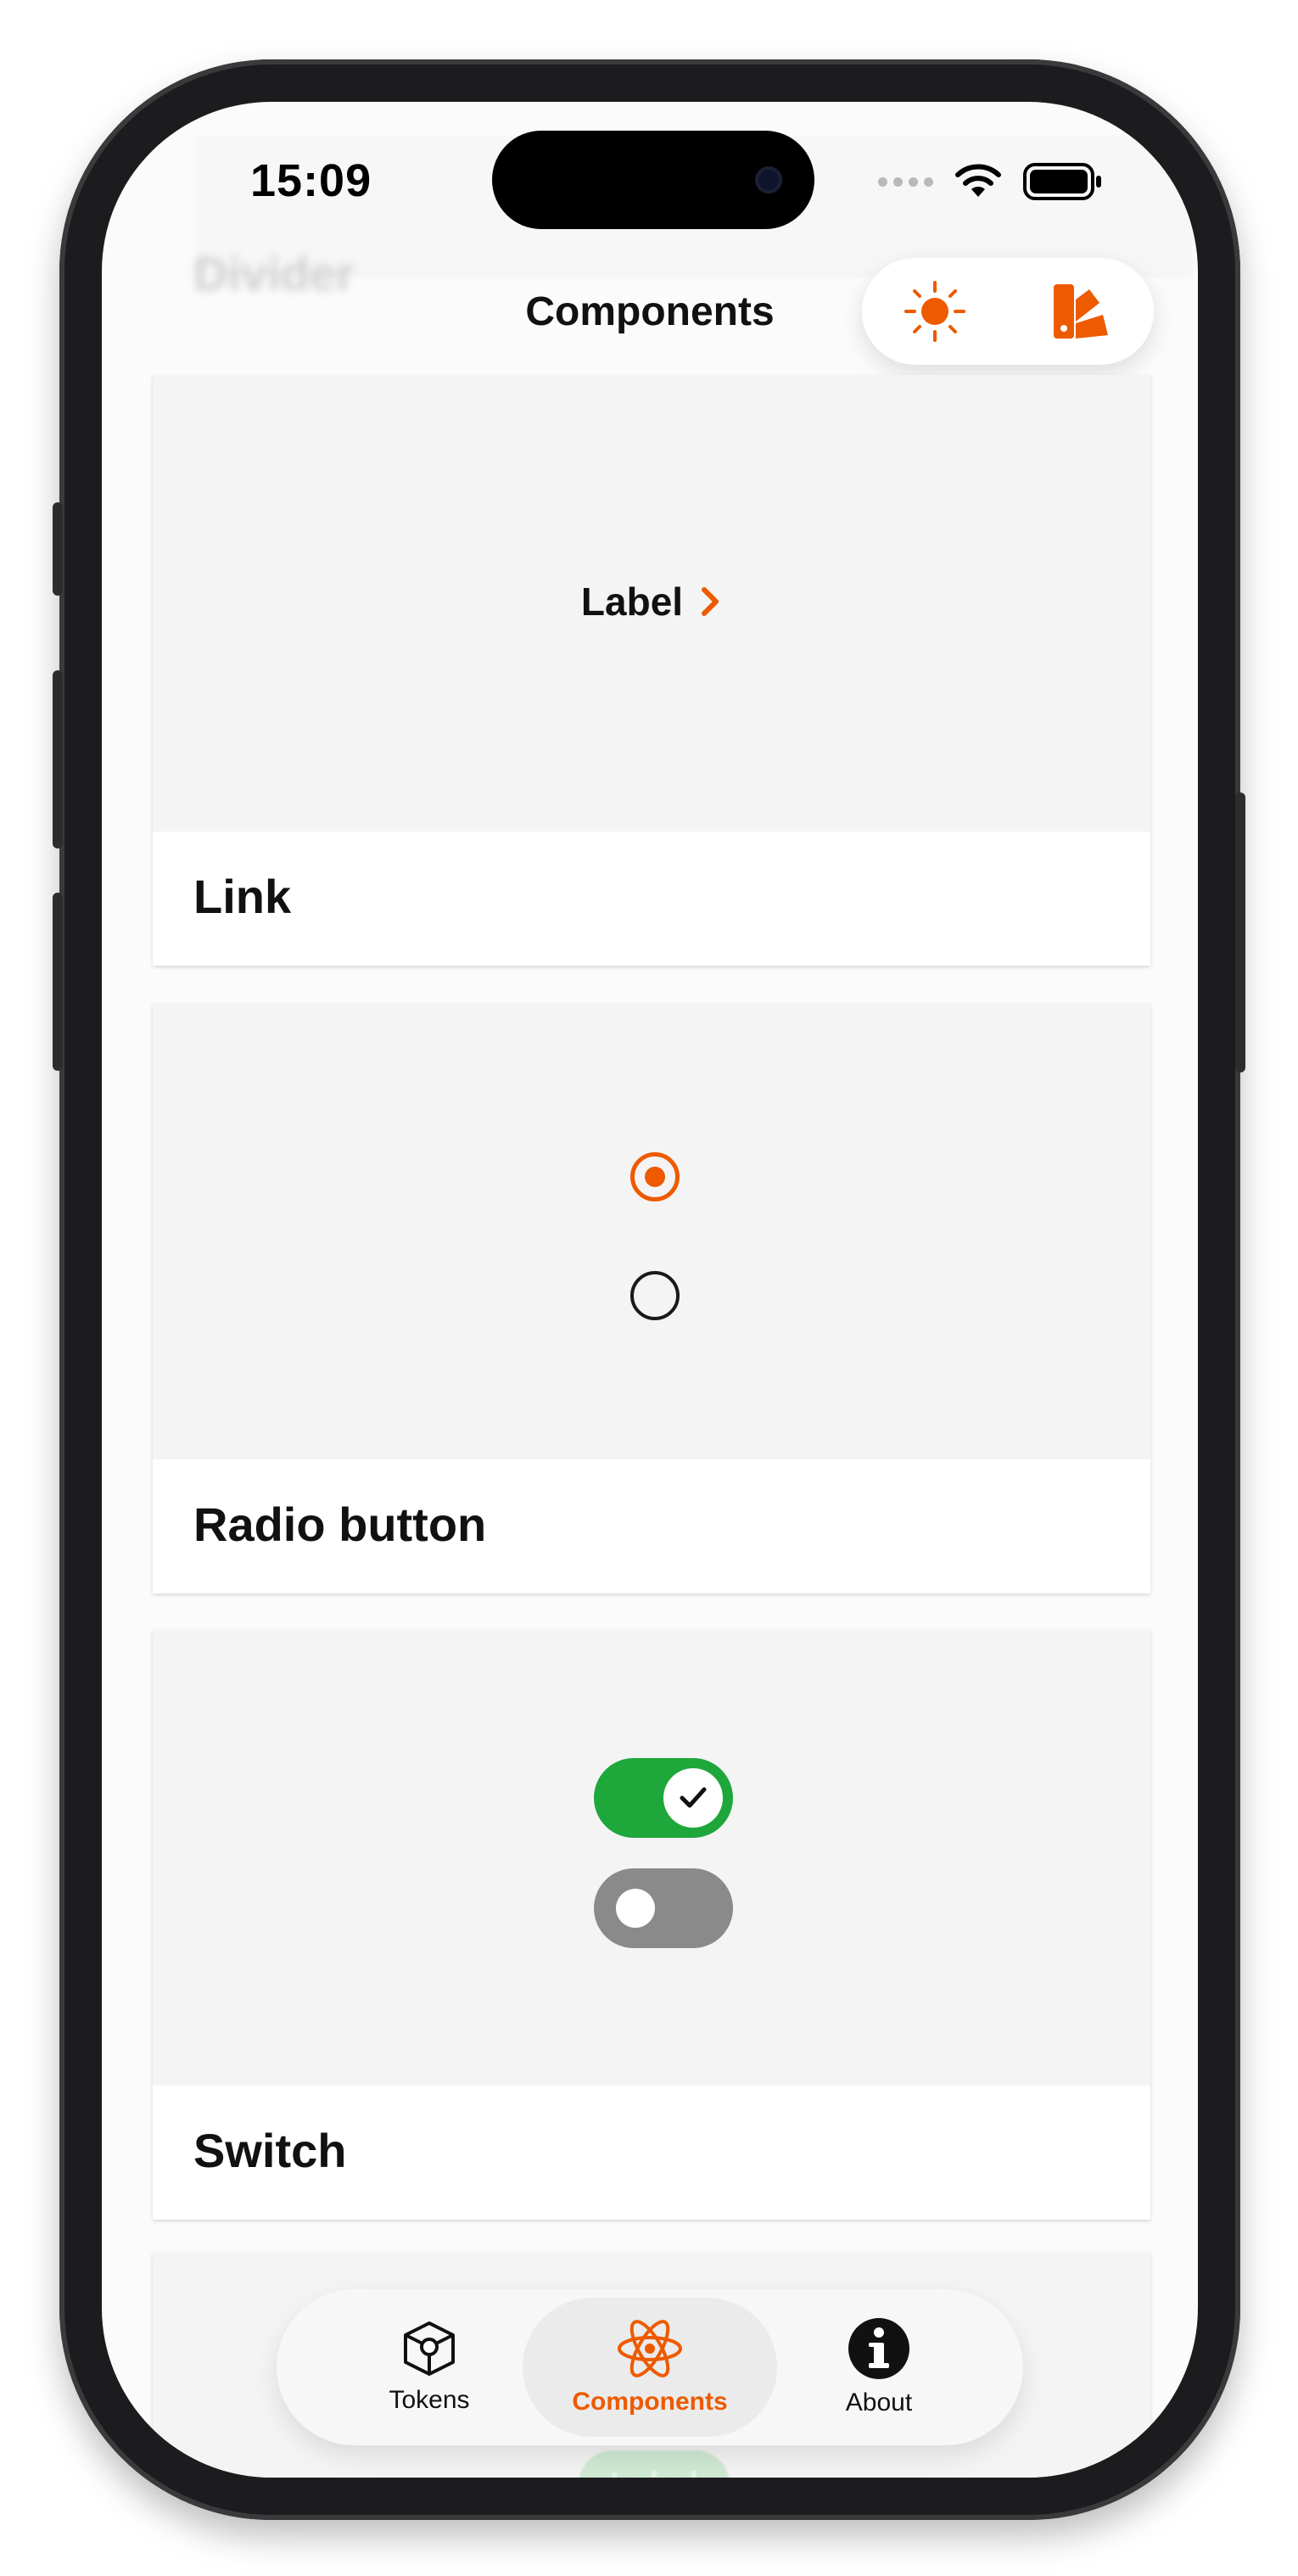 The height and width of the screenshot is (2576, 1298). I want to click on switch-on, so click(663, 1798).